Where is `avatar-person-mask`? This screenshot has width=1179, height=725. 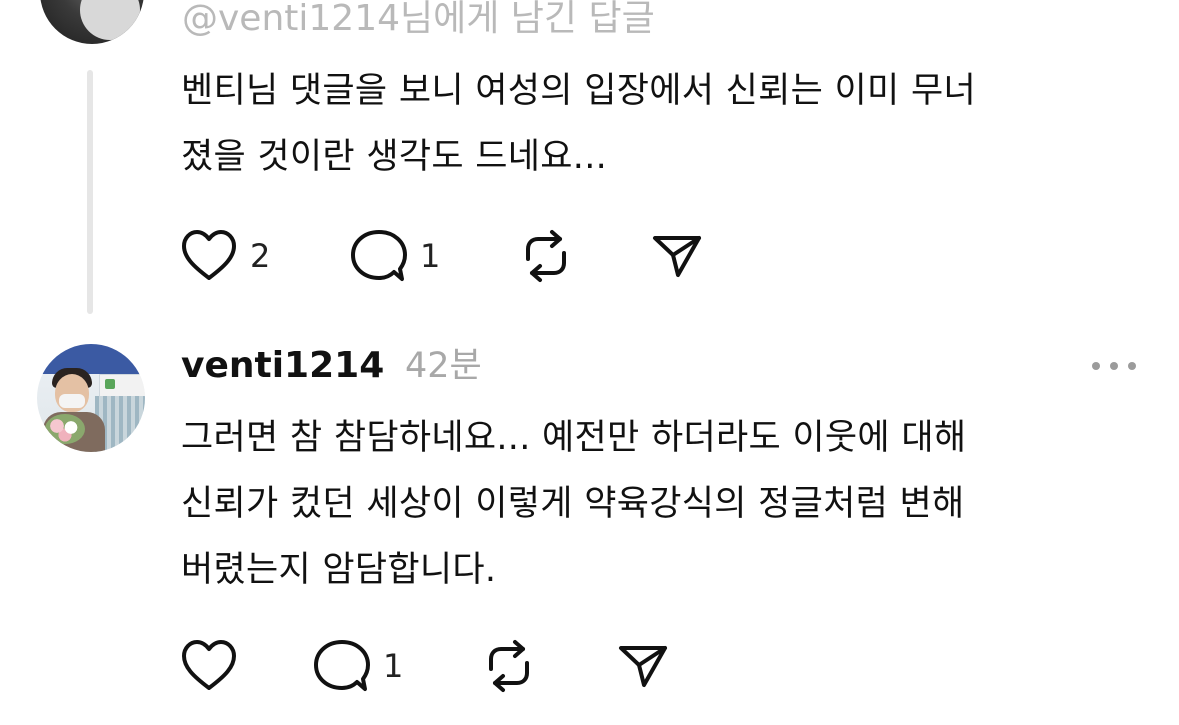 avatar-person-mask is located at coordinates (72, 401).